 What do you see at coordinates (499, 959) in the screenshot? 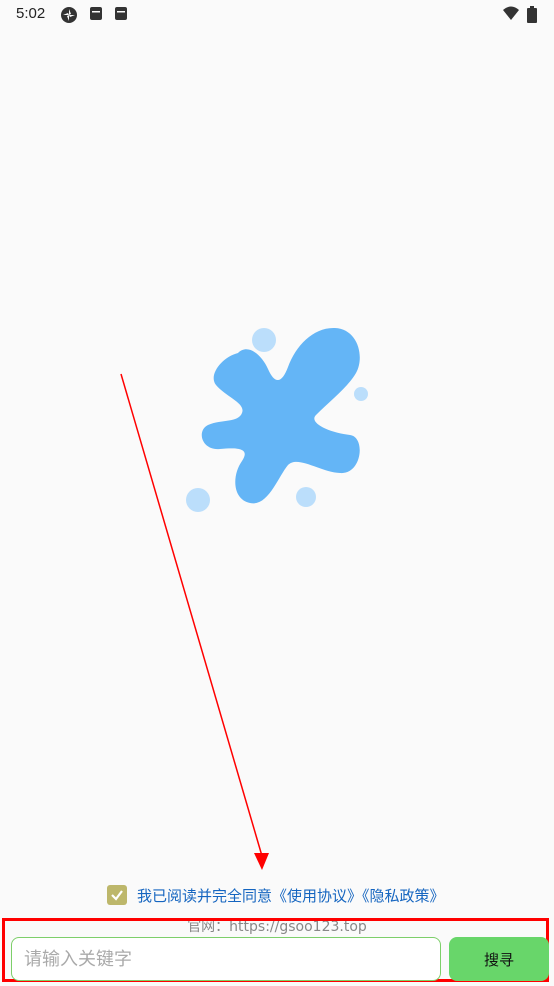
I see `search-button: 搜寻` at bounding box center [499, 959].